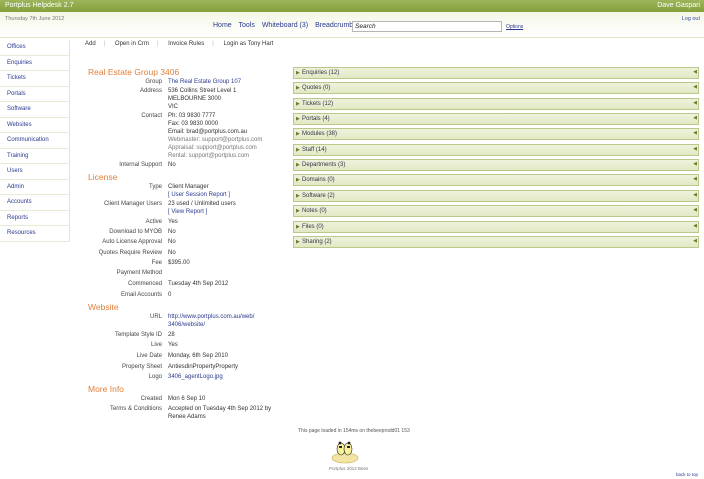  What do you see at coordinates (173, 107) in the screenshot?
I see `address-line: VIC` at bounding box center [173, 107].